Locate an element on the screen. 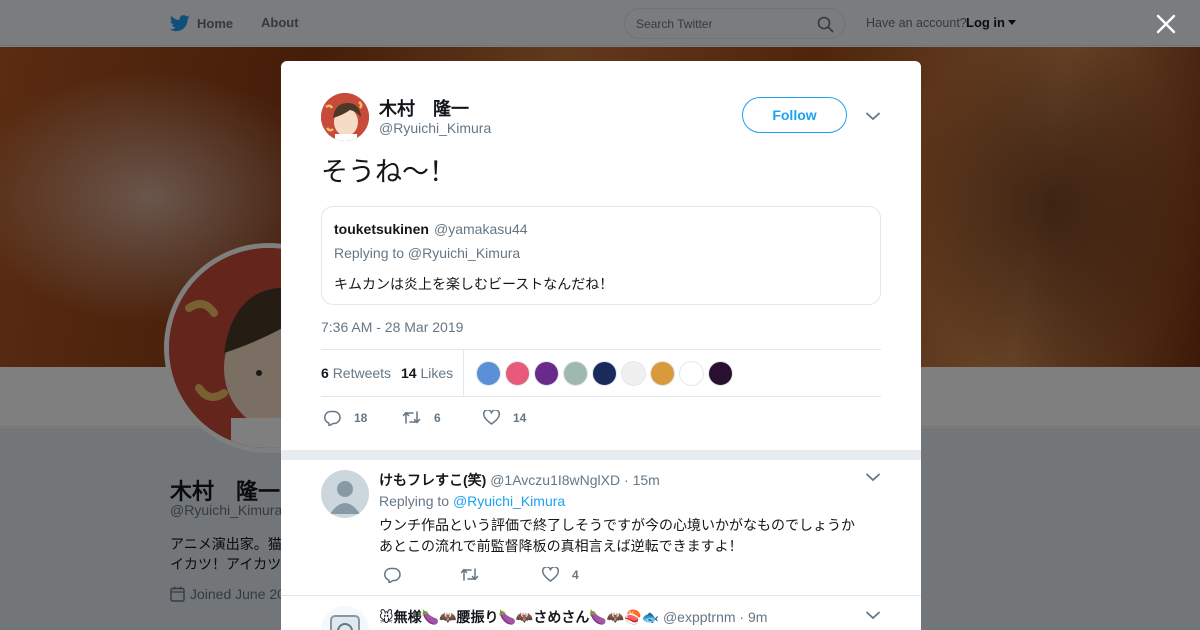 This screenshot has height=630, width=1200. reply-reply-action is located at coordinates (398, 575).